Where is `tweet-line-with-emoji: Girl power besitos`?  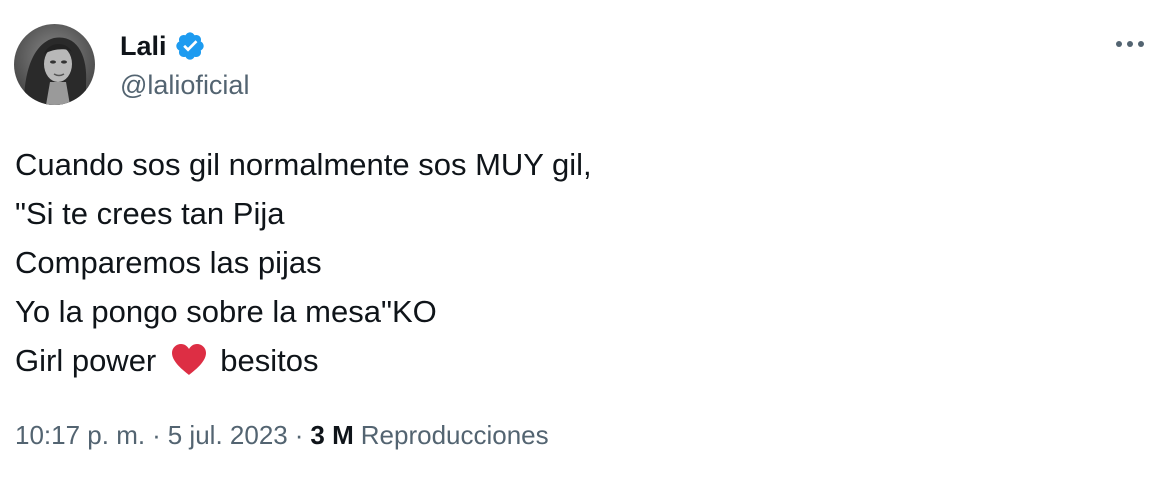
tweet-line-with-emoji: Girl power besitos is located at coordinates (575, 360).